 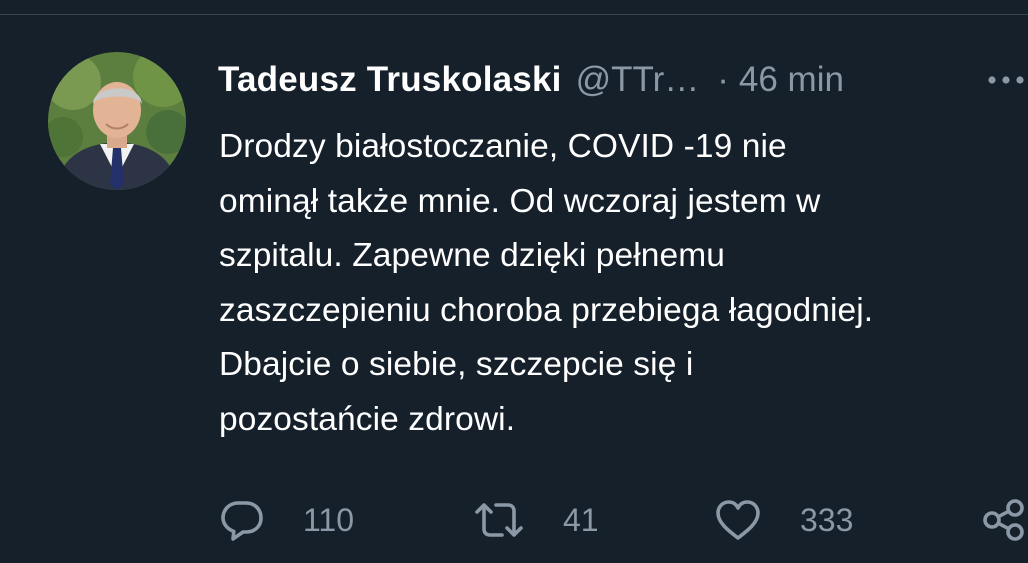 I want to click on divider, so click(x=514, y=14).